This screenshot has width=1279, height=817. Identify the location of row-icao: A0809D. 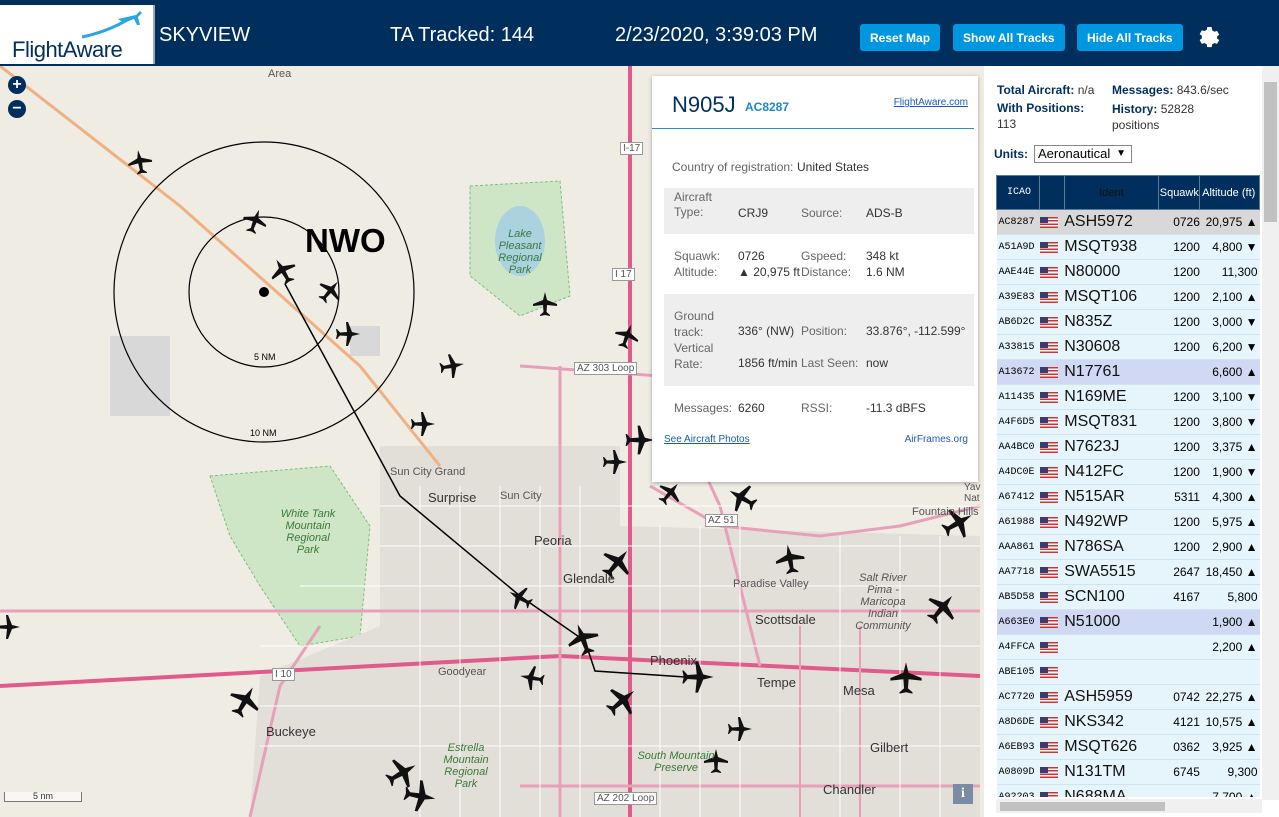
(1018, 772).